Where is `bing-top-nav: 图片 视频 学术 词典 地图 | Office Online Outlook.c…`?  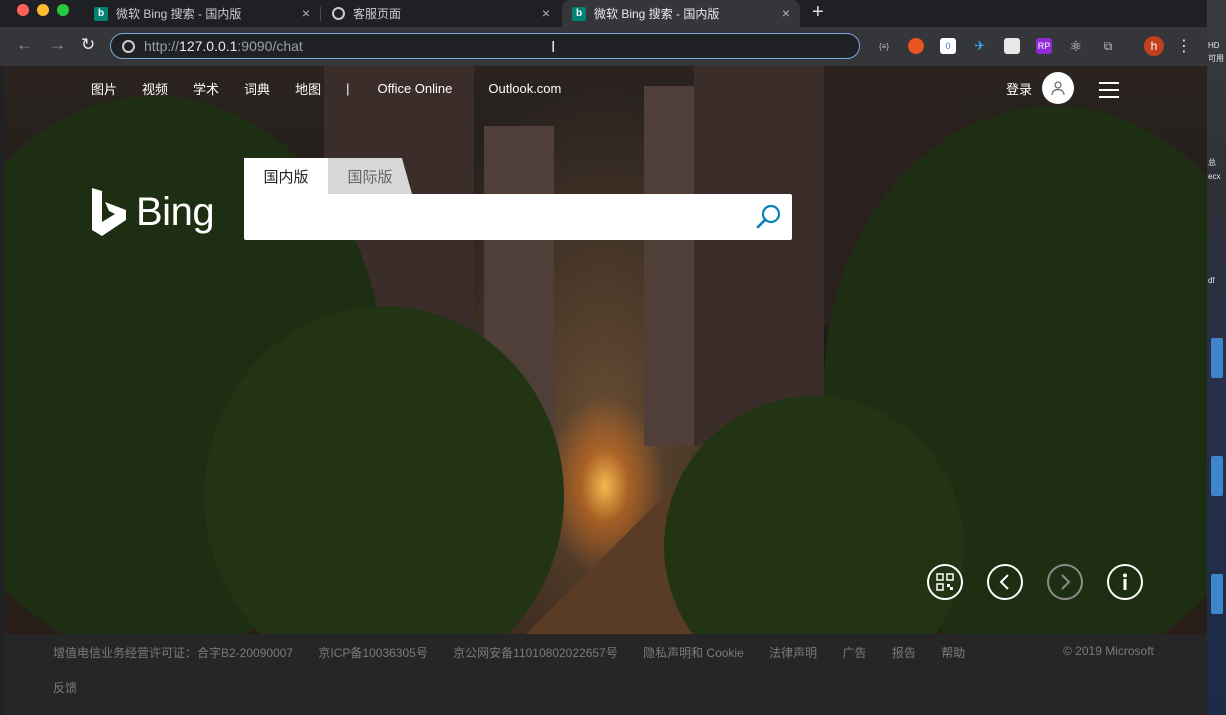 bing-top-nav: 图片 视频 学术 词典 地图 | Office Online Outlook.c… is located at coordinates (338, 88).